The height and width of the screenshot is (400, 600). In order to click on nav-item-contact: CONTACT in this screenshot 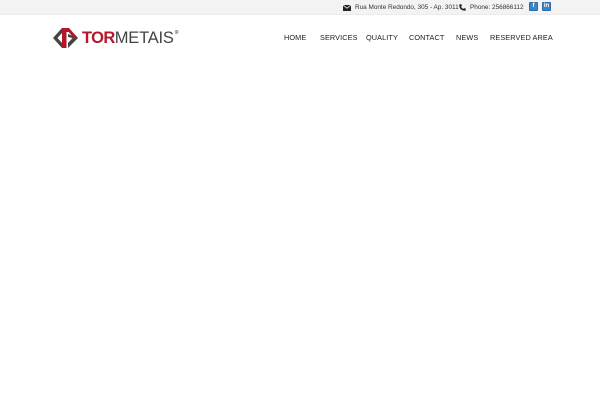, I will do `click(426, 37)`.